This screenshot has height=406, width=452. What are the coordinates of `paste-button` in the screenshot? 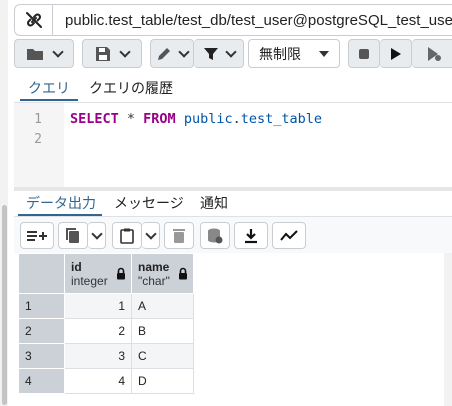 It's located at (127, 235).